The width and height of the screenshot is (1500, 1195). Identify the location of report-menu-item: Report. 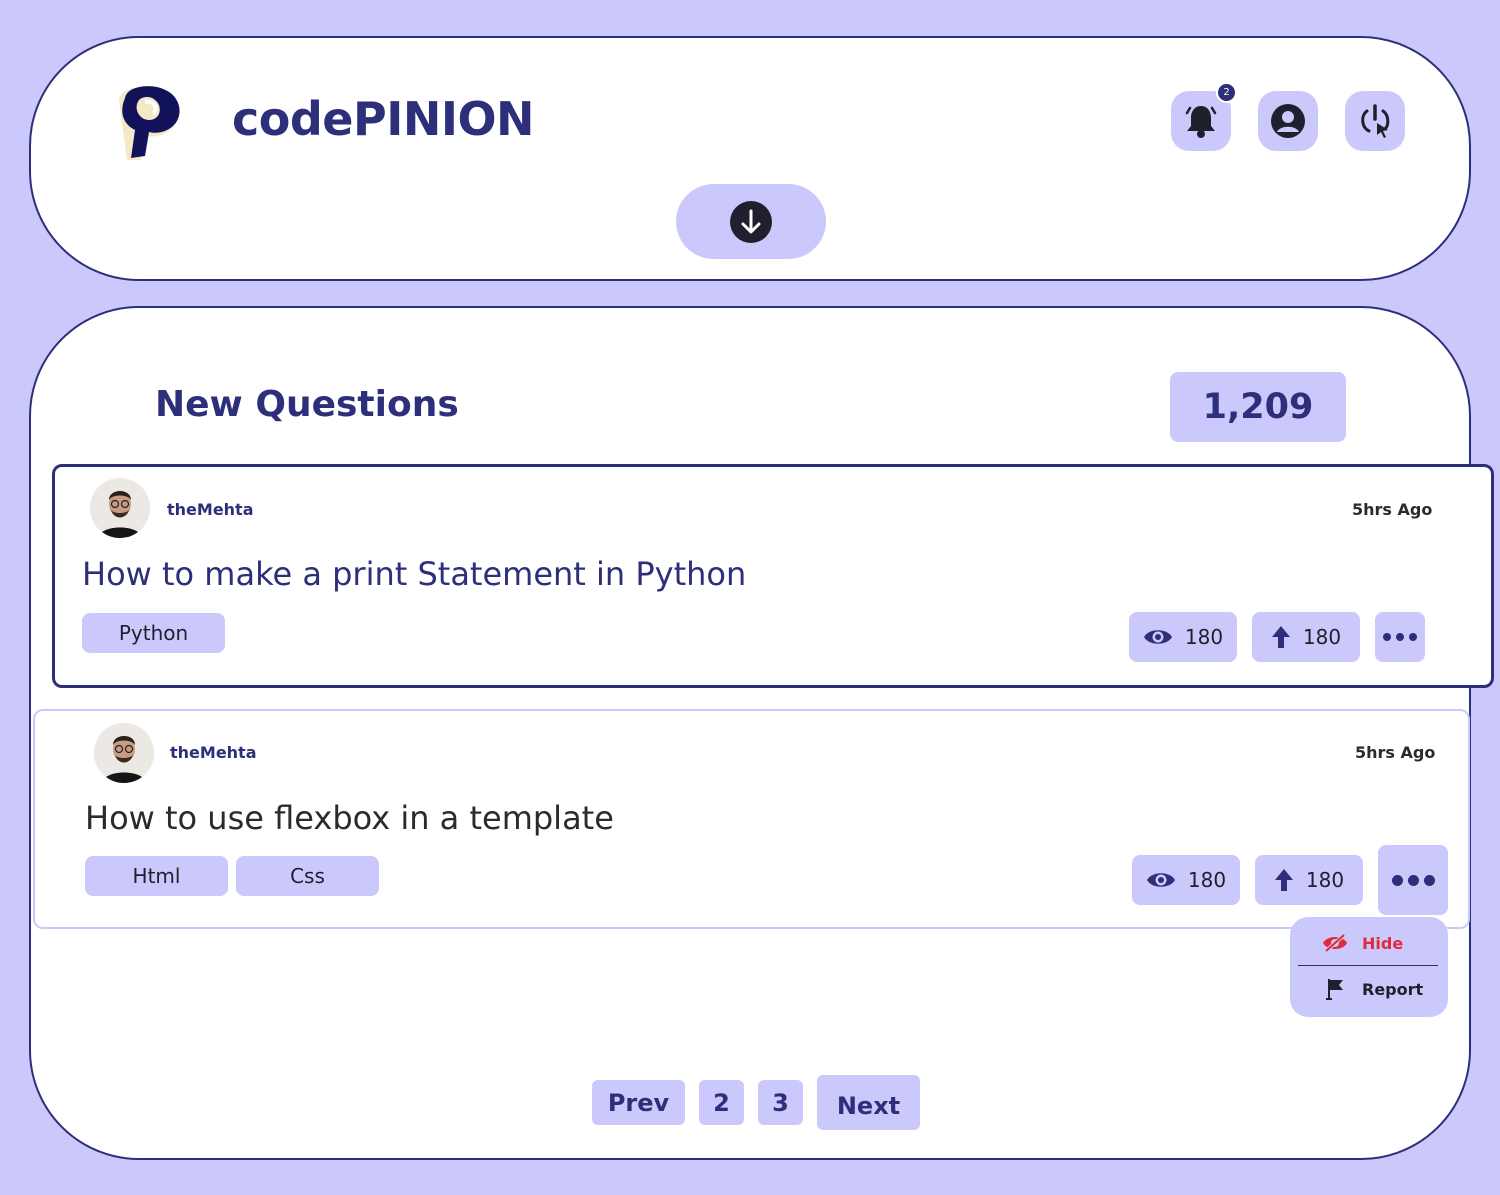
(1369, 989).